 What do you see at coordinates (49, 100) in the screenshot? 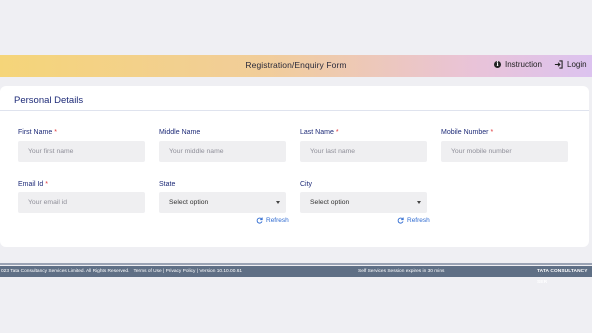
I see `section-title: Personal Details` at bounding box center [49, 100].